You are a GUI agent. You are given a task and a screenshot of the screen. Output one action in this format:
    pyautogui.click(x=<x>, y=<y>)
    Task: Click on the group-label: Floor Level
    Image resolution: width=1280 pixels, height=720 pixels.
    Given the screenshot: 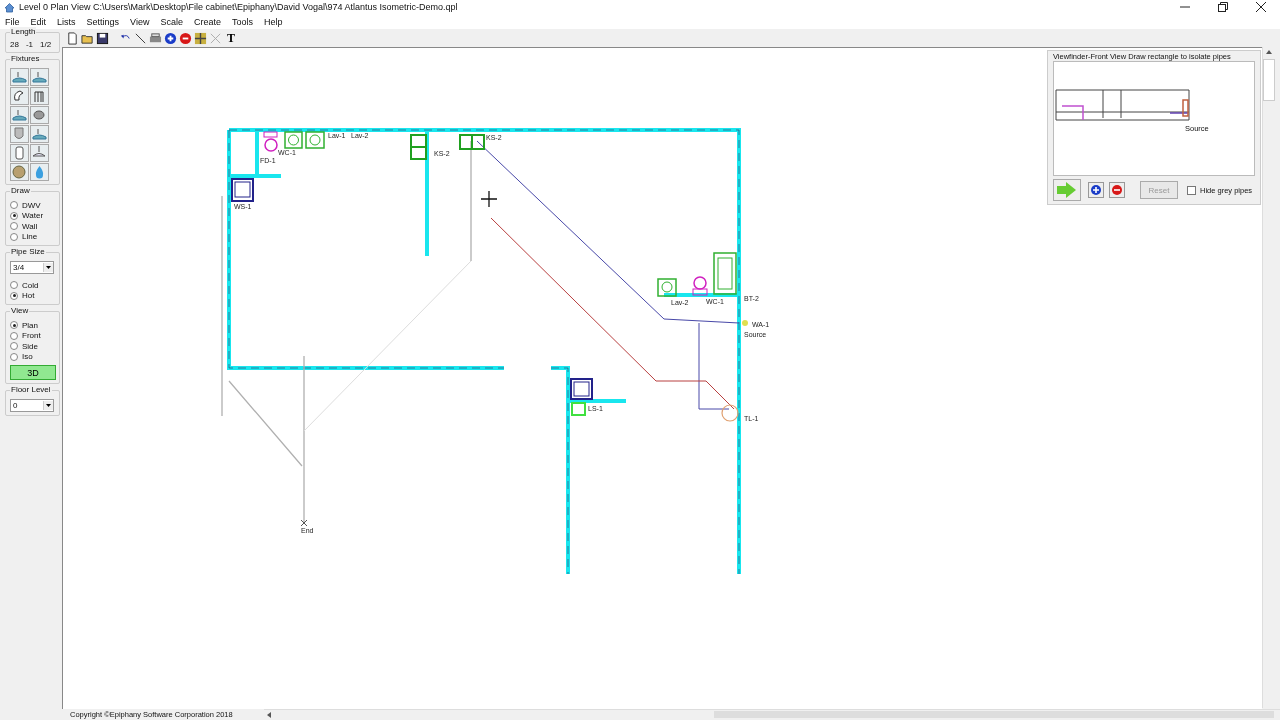 What is the action you would take?
    pyautogui.click(x=31, y=389)
    